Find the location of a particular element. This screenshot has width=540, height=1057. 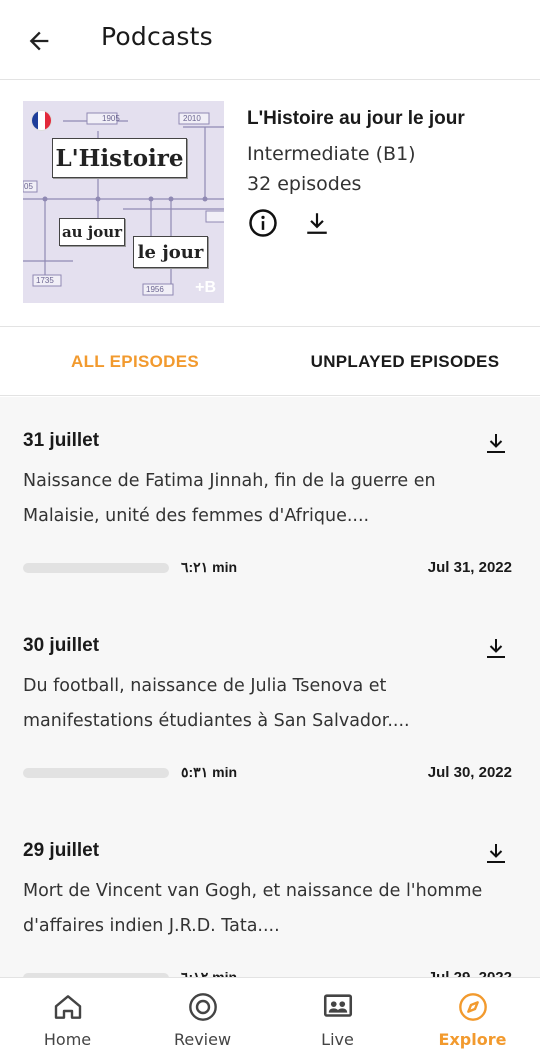

episode-tabs: ALL EPISODES UNPLAYED EPISODES is located at coordinates (270, 362).